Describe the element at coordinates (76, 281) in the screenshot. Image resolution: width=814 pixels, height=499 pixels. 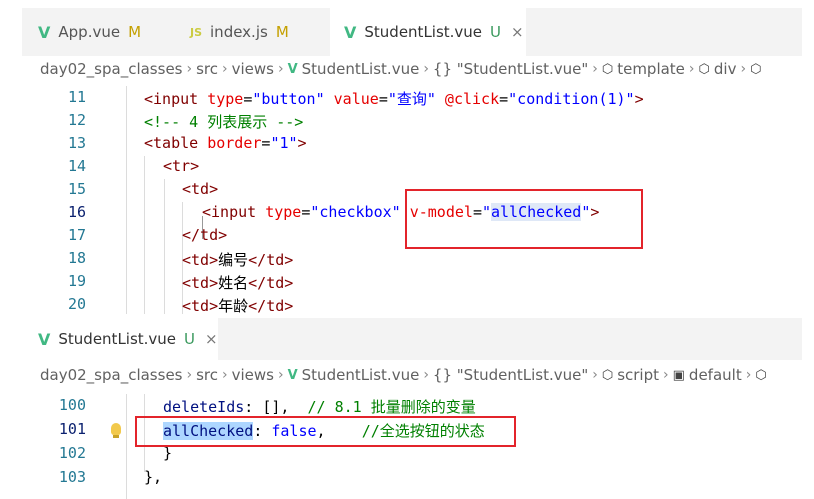
I see `line-number: 19` at that location.